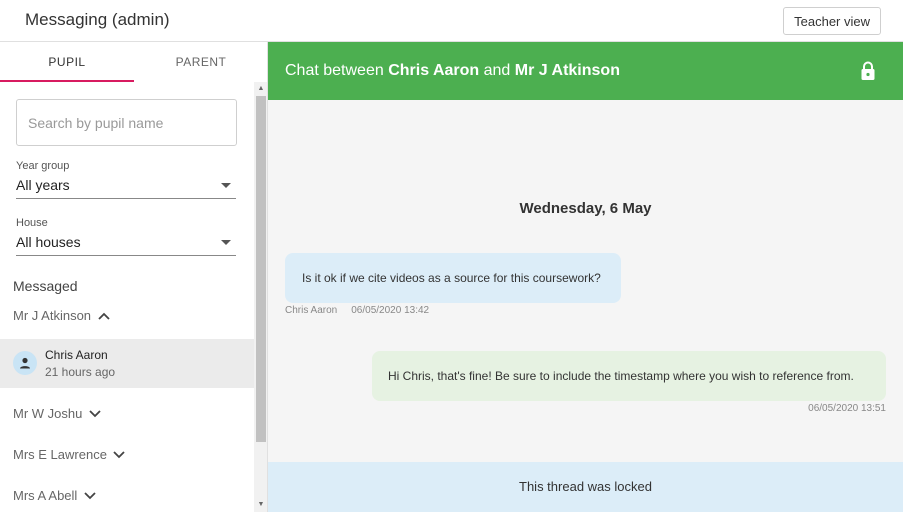 The width and height of the screenshot is (903, 512). What do you see at coordinates (451, 21) in the screenshot?
I see `top-bar: Messaging (admin) Teacher view` at bounding box center [451, 21].